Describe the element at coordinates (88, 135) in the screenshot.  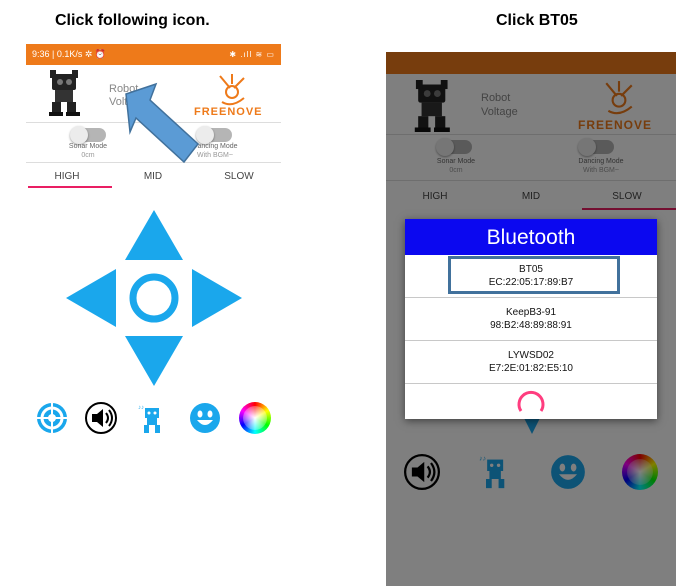
I see `sonar-toggle` at that location.